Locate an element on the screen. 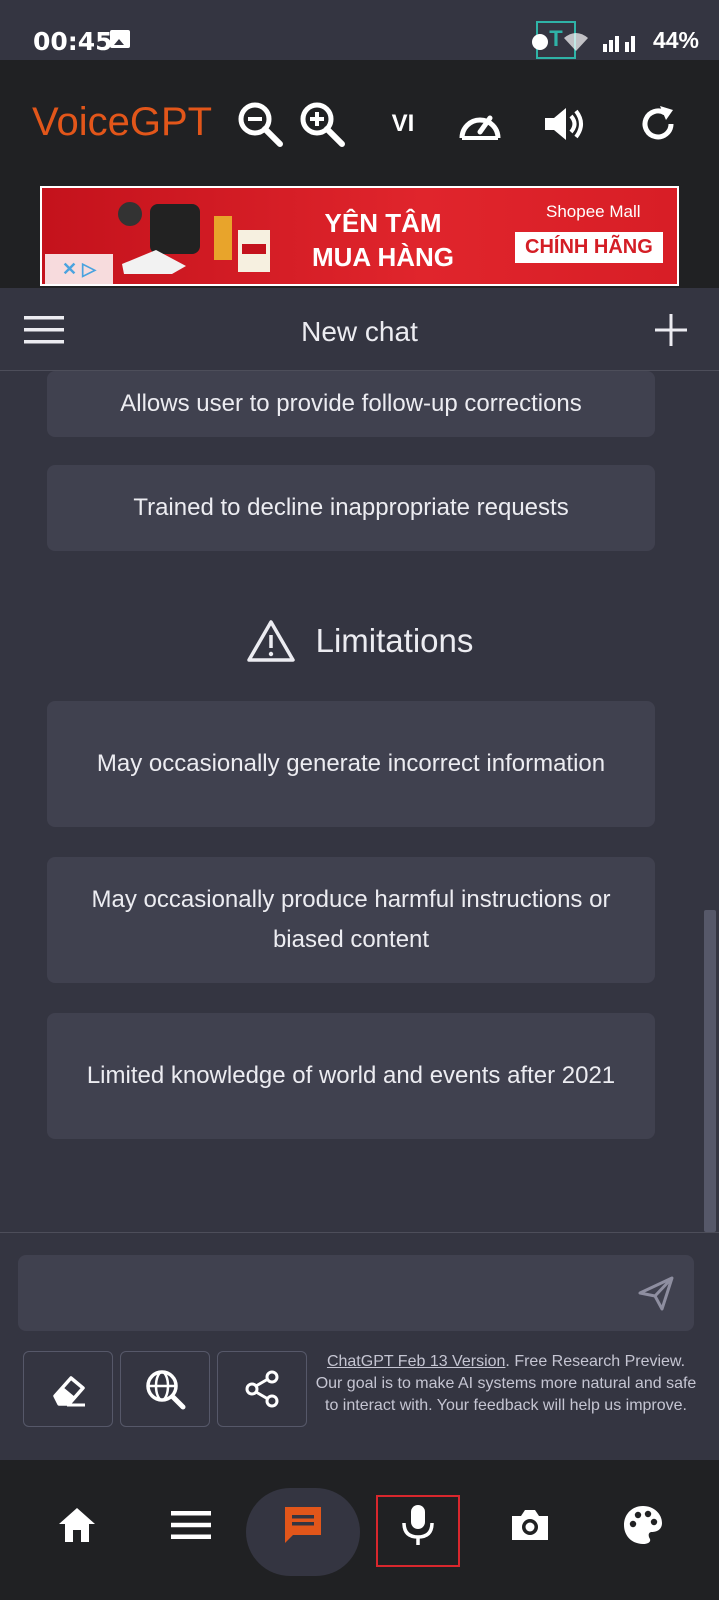 This screenshot has height=1600, width=719. clear-button is located at coordinates (68, 1389).